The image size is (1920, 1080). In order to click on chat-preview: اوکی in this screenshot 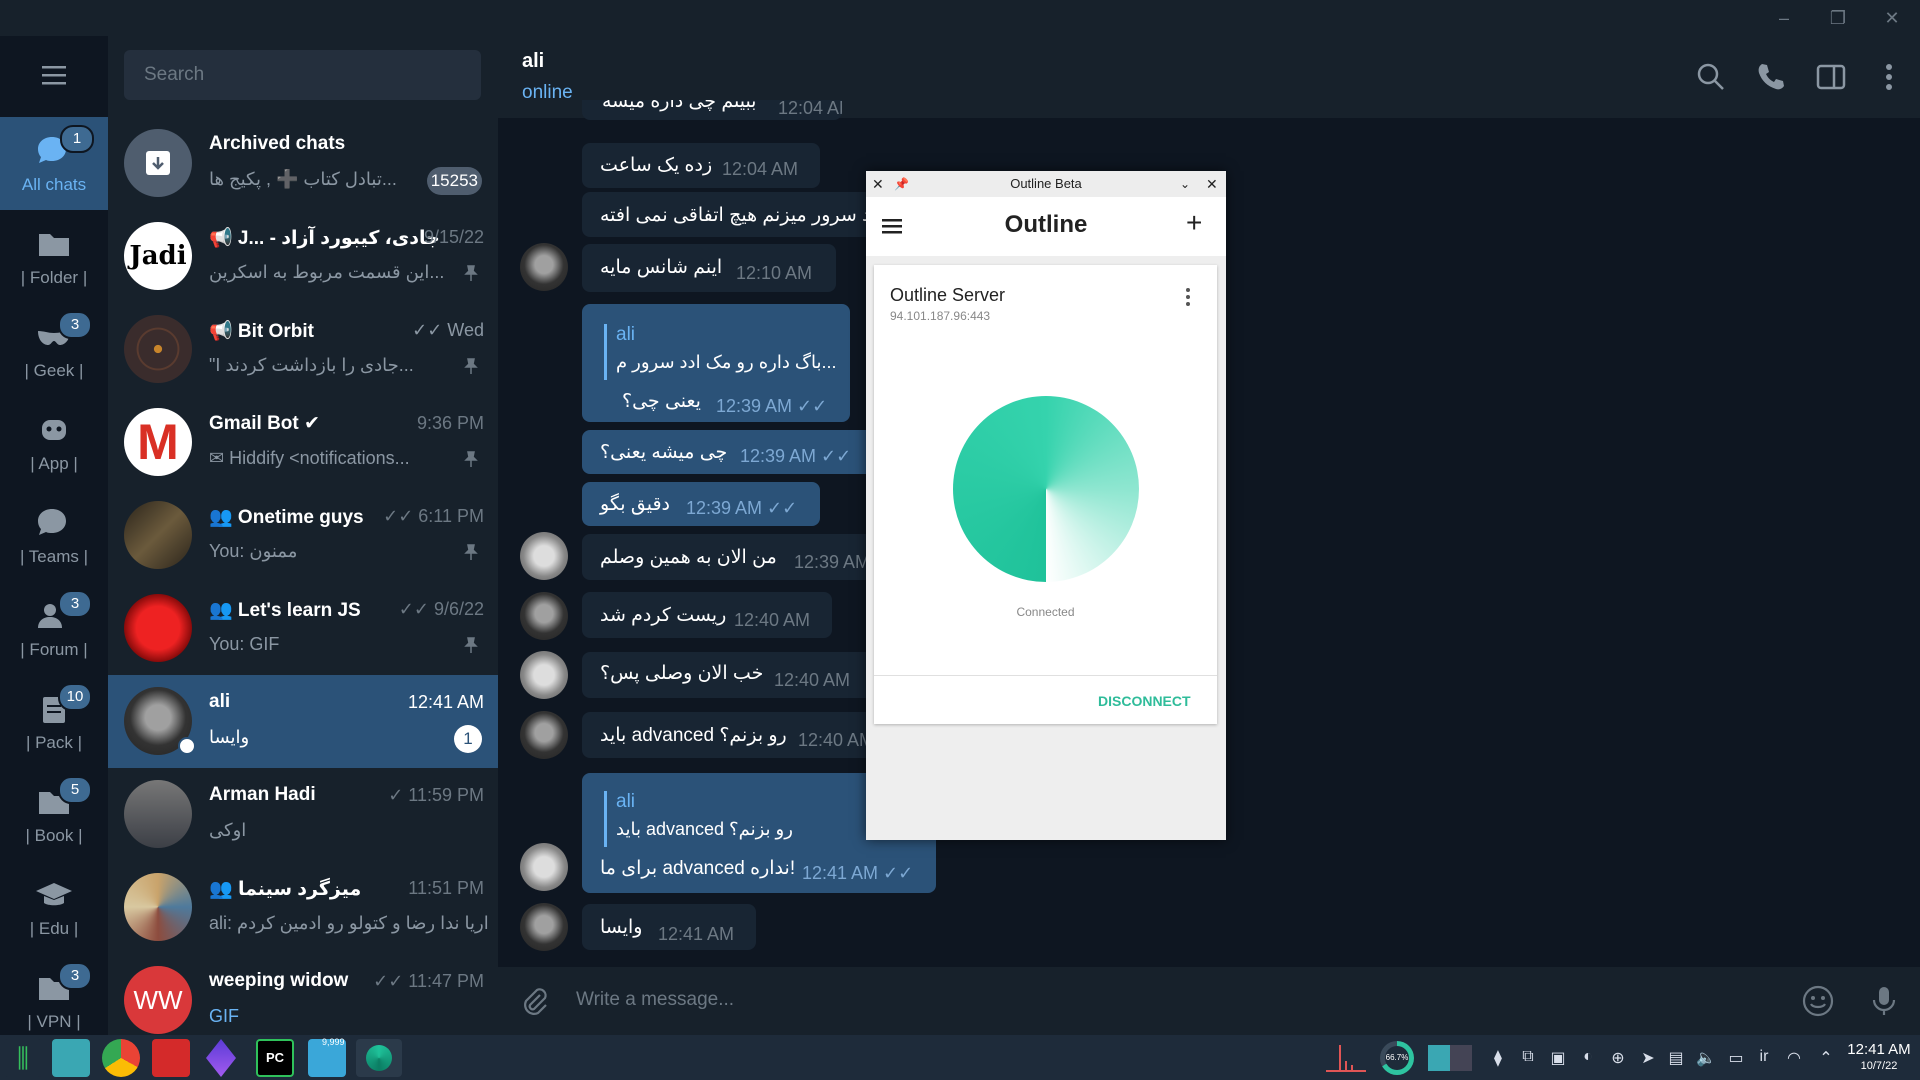, I will do `click(228, 830)`.